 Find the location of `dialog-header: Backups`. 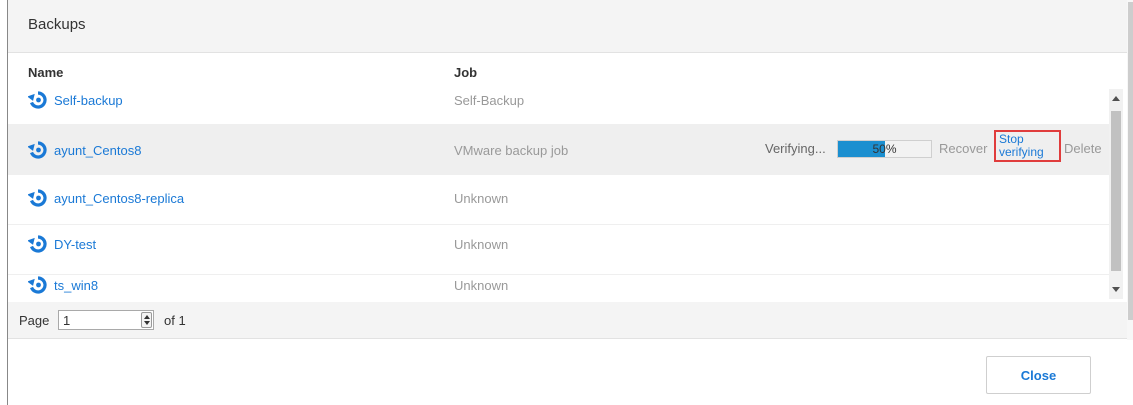

dialog-header: Backups is located at coordinates (570, 26).